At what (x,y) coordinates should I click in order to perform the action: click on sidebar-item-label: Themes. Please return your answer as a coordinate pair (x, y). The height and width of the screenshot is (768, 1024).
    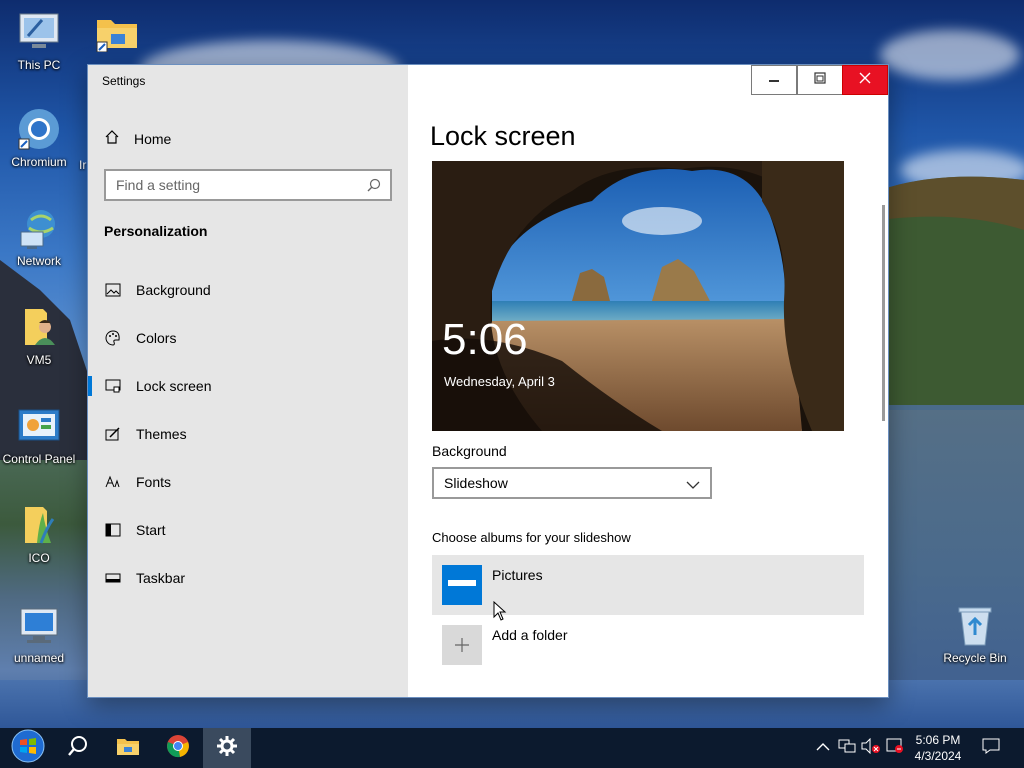
    Looking at the image, I should click on (161, 434).